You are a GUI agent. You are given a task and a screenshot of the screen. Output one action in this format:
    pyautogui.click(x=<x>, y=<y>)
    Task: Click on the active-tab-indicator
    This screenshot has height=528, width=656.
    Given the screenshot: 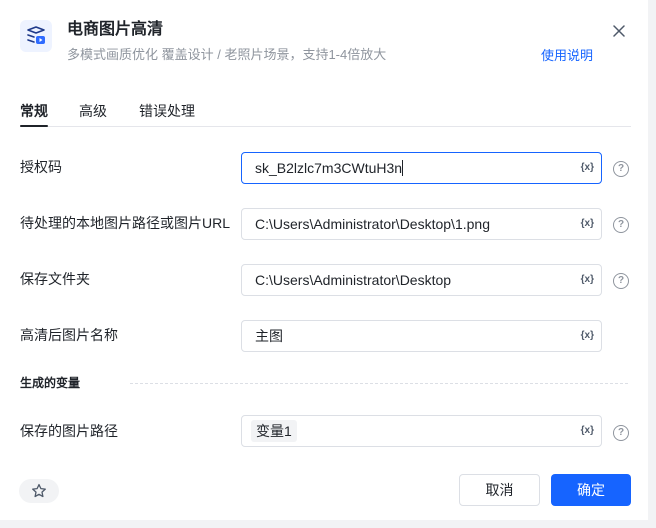 What is the action you would take?
    pyautogui.click(x=34, y=126)
    